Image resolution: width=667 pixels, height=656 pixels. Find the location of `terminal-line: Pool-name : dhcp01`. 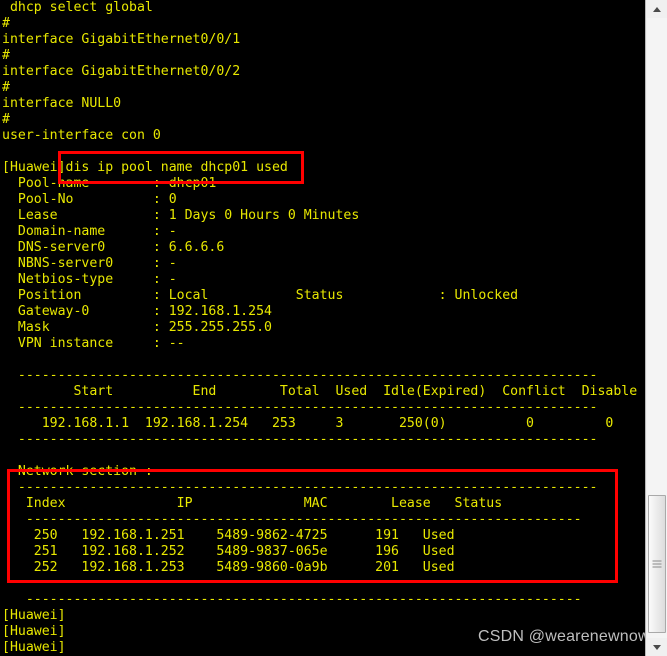

terminal-line: Pool-name : dhcp01 is located at coordinates (109, 183).